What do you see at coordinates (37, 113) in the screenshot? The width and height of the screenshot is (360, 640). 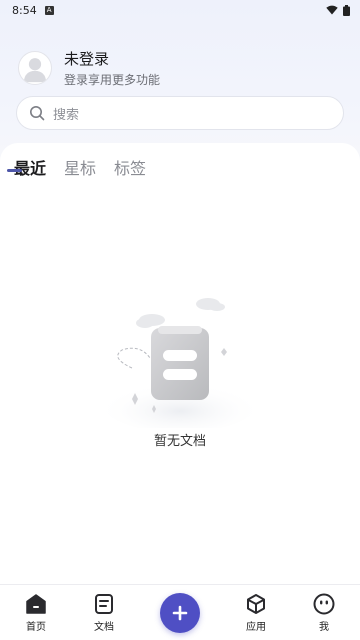 I see `search-icon` at bounding box center [37, 113].